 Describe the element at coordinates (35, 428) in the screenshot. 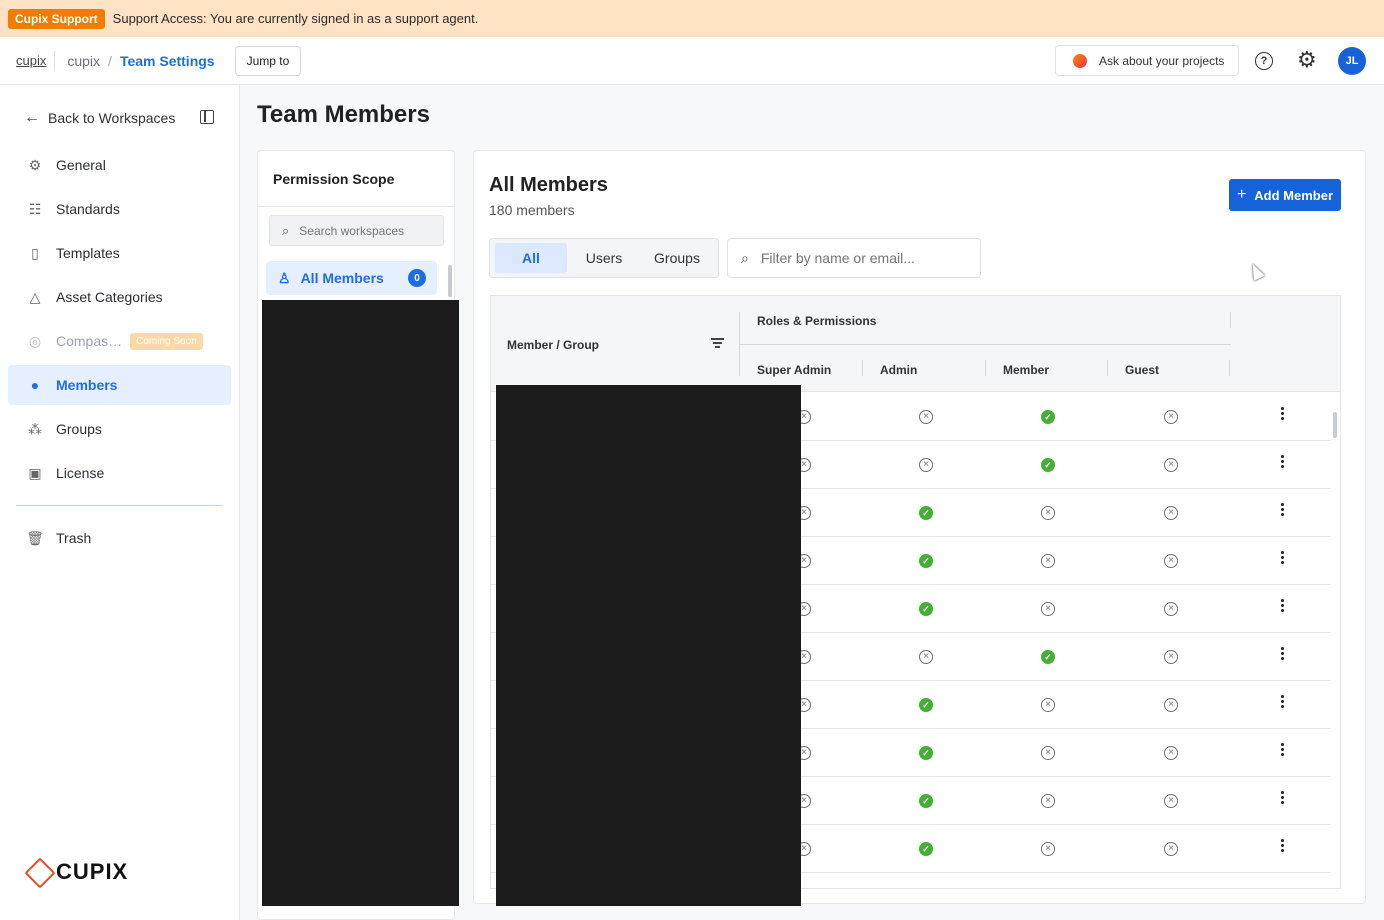

I see `group-icon: ⁂` at that location.